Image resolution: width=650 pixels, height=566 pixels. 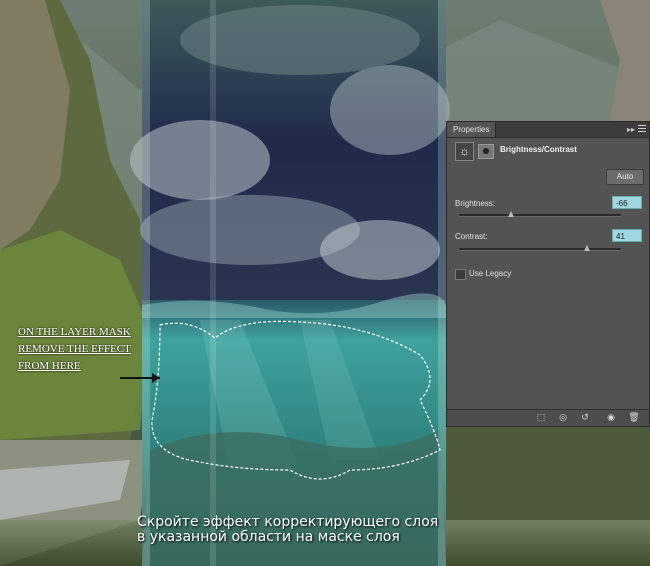 I want to click on contrast-value-field: 41, so click(x=627, y=235).